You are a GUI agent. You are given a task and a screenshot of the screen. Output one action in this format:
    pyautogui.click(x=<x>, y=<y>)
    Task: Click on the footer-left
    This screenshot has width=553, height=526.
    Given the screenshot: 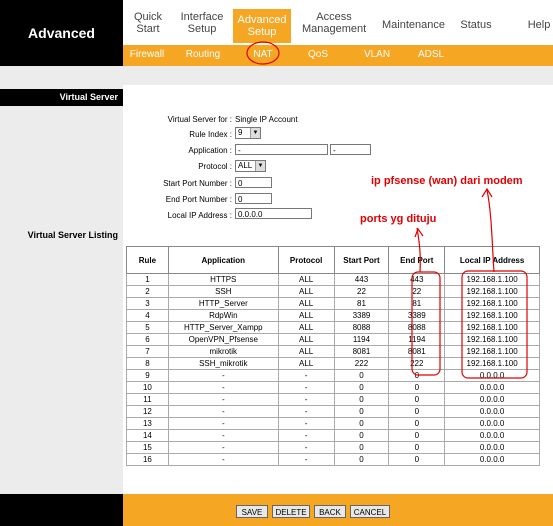 What is the action you would take?
    pyautogui.click(x=61, y=510)
    